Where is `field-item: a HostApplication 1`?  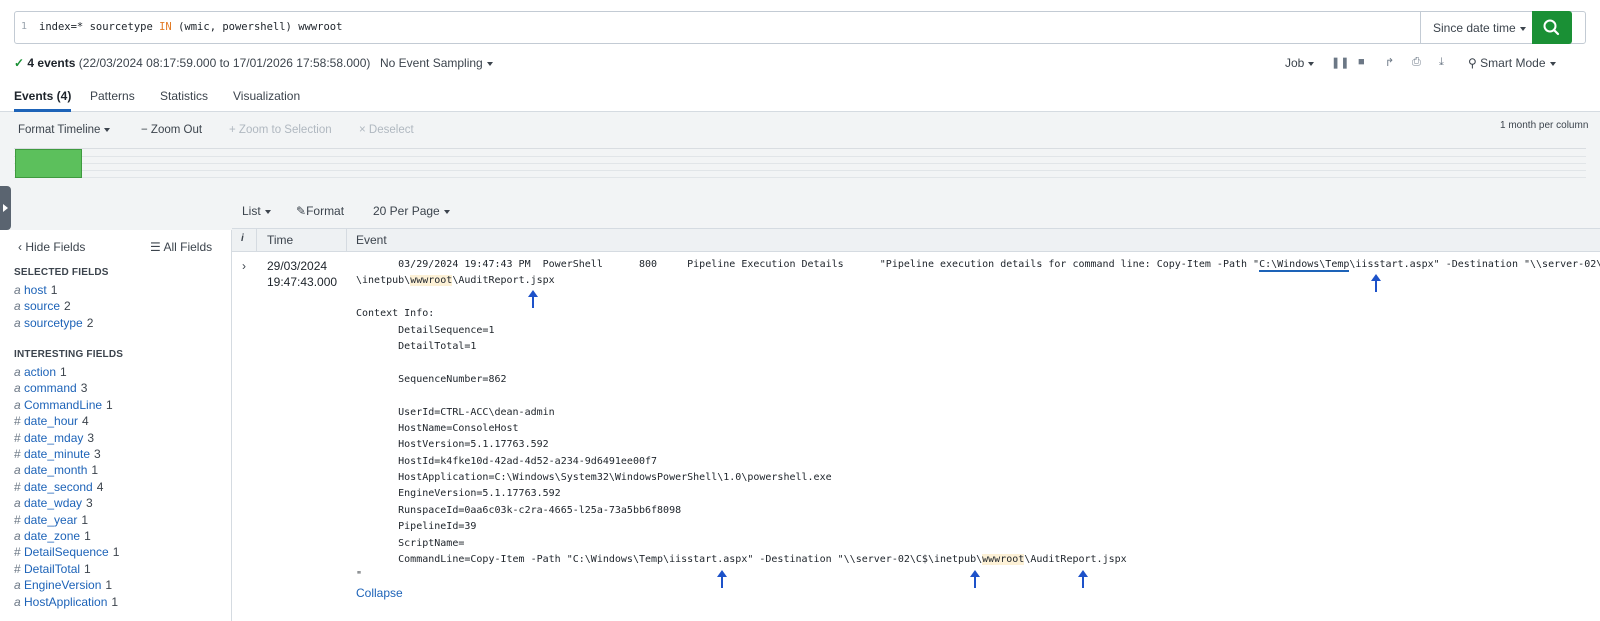 field-item: a HostApplication 1 is located at coordinates (66, 602).